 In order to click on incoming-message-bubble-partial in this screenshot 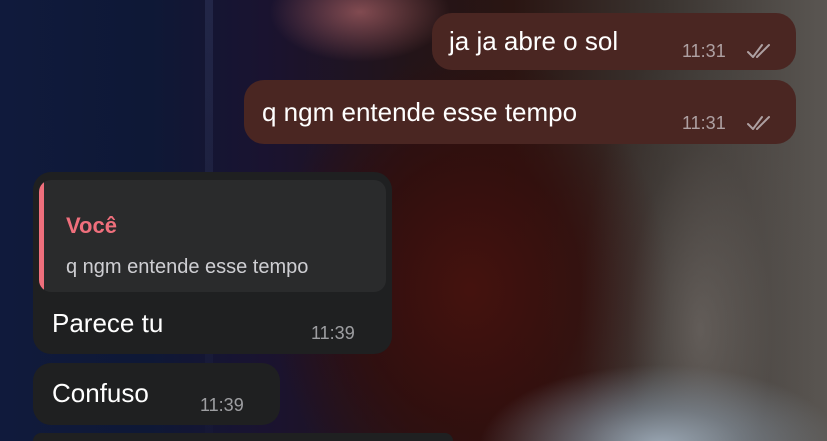, I will do `click(243, 437)`.